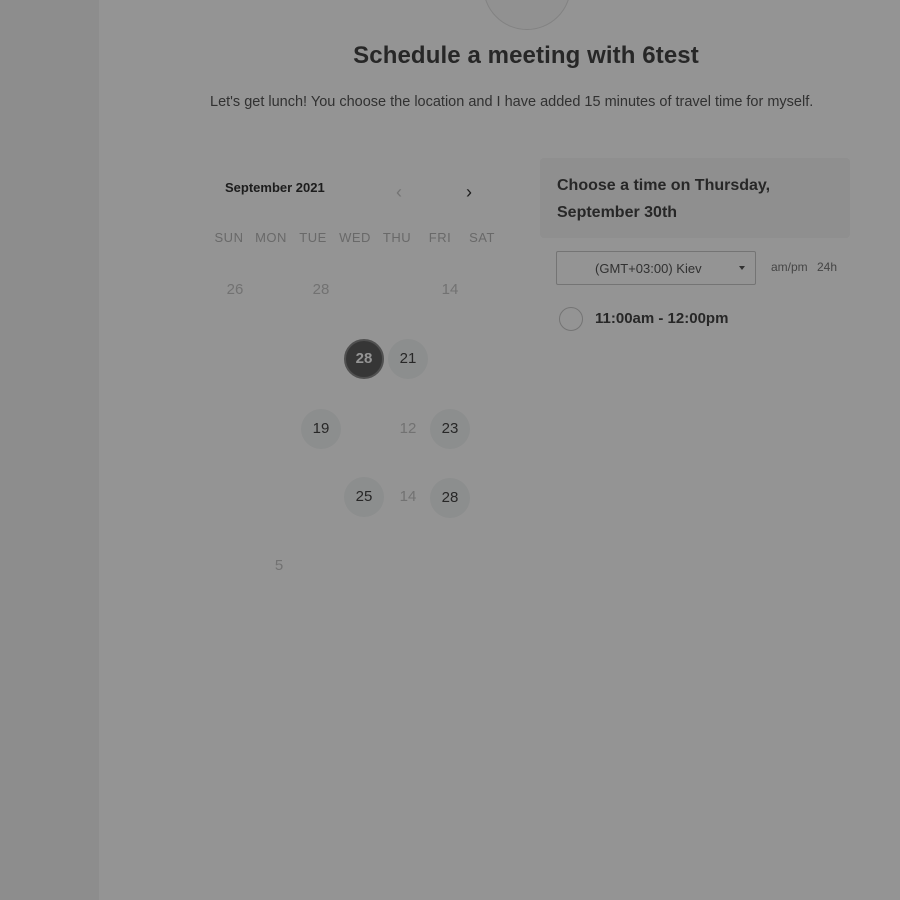  I want to click on weekday-mon: MON, so click(271, 237).